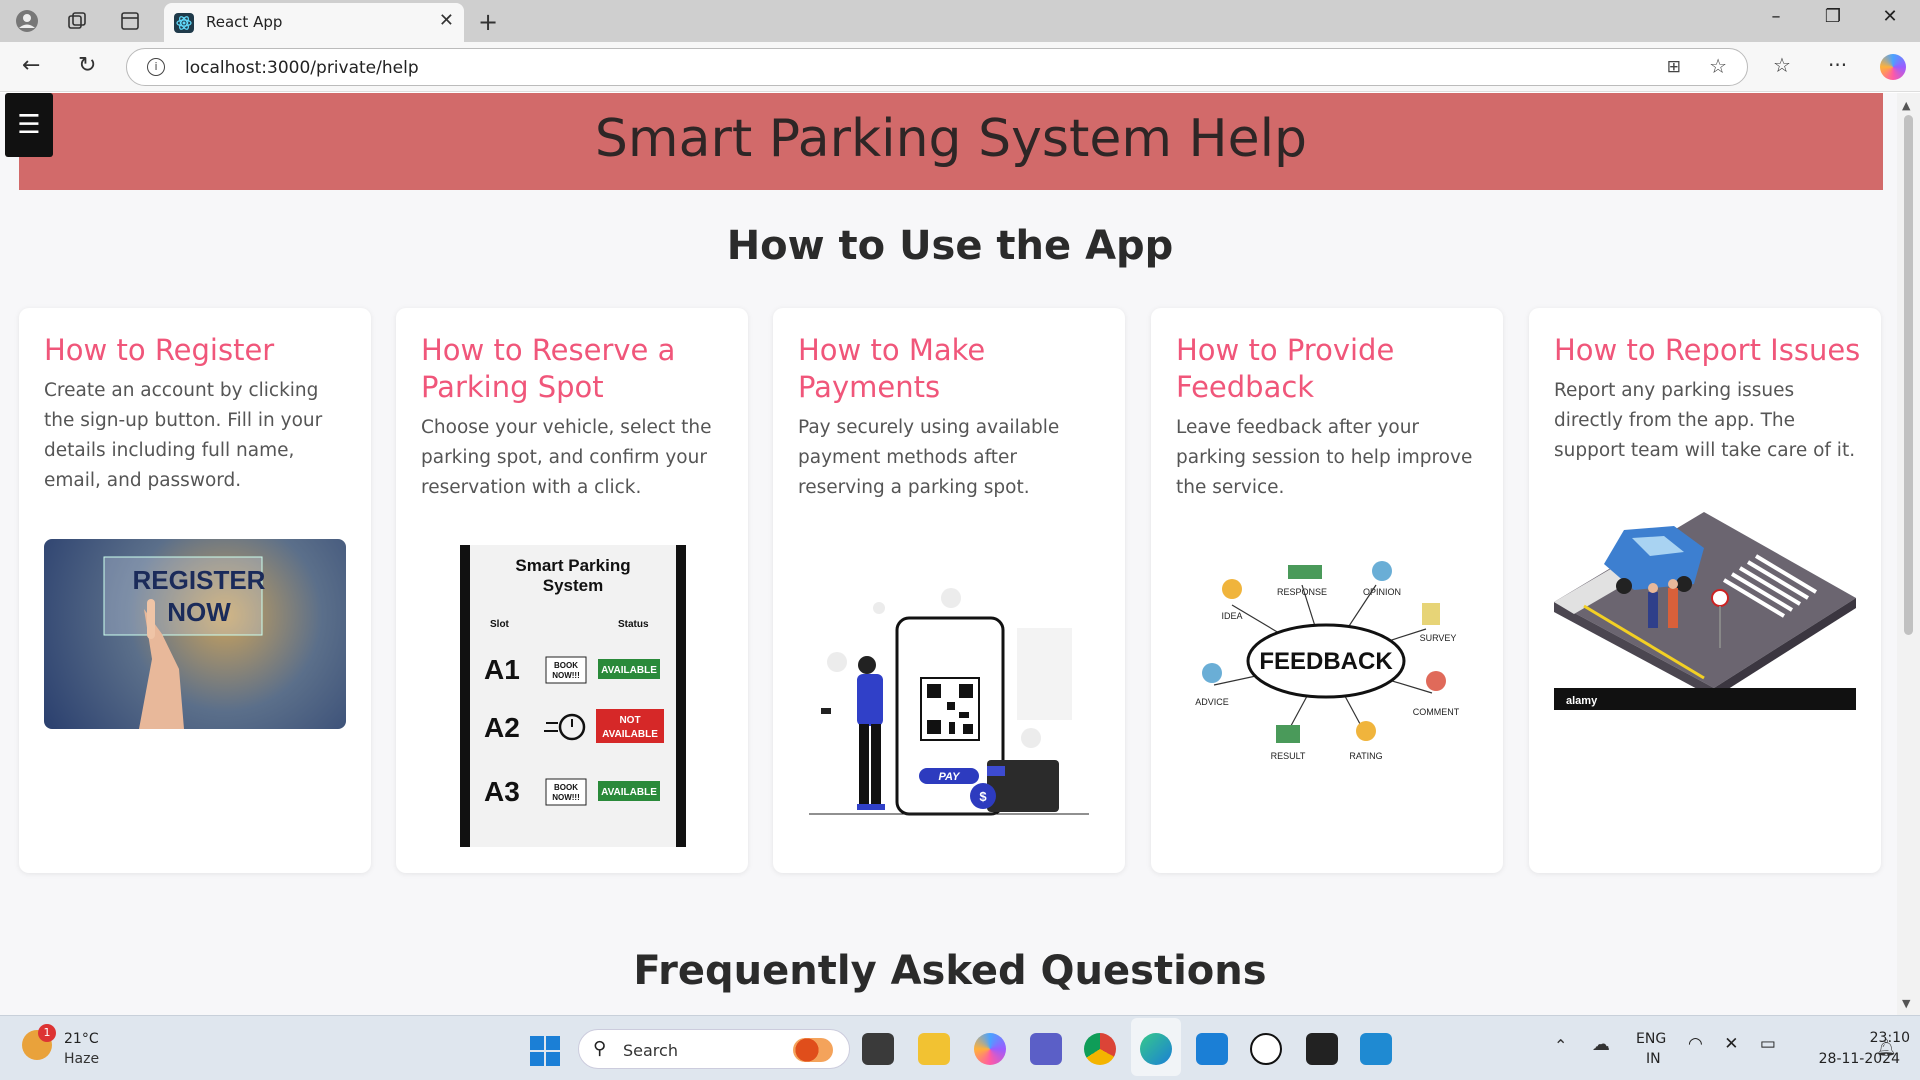 The width and height of the screenshot is (1920, 1080). What do you see at coordinates (629, 720) in the screenshot?
I see `svg-text: NOT` at bounding box center [629, 720].